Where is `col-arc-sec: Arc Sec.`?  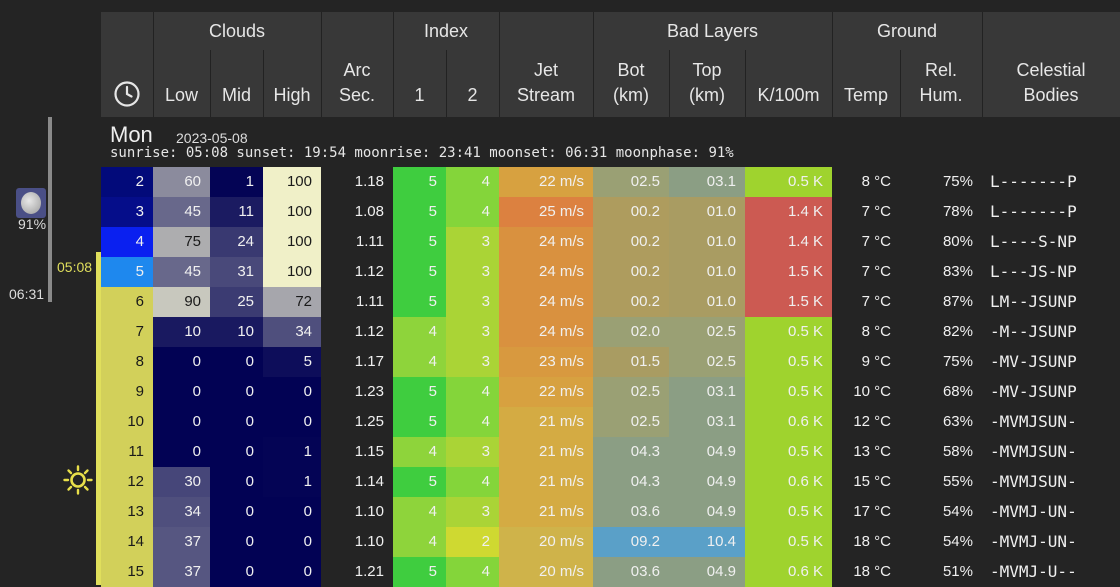
col-arc-sec: Arc Sec. is located at coordinates (357, 82).